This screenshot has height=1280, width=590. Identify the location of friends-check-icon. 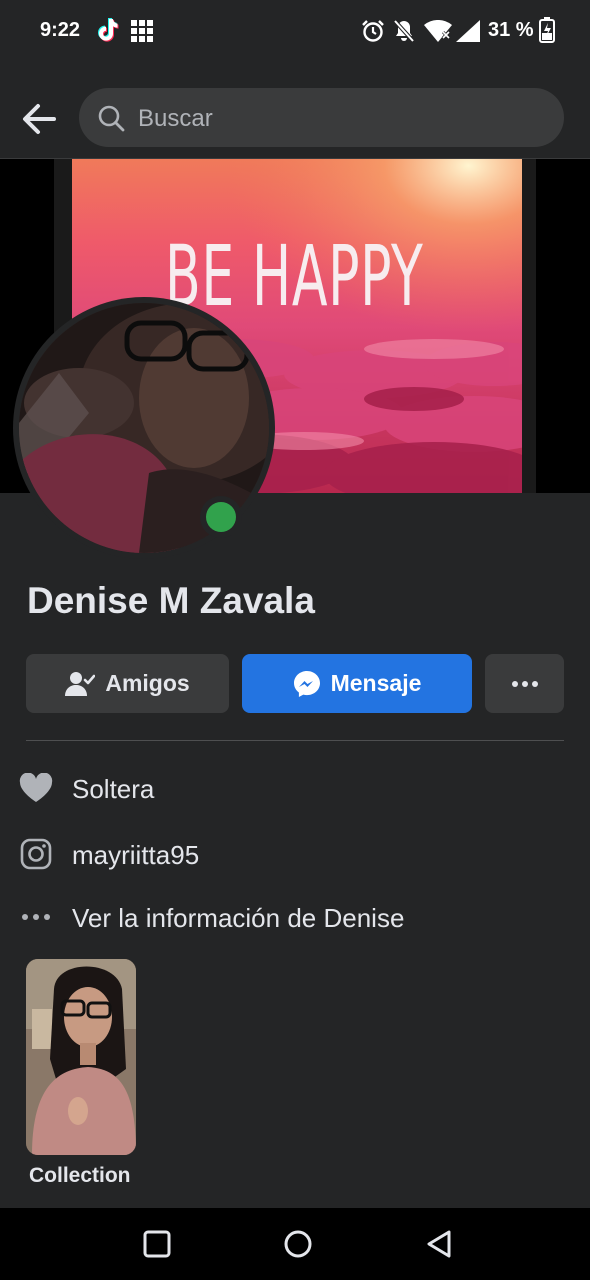
(80, 683).